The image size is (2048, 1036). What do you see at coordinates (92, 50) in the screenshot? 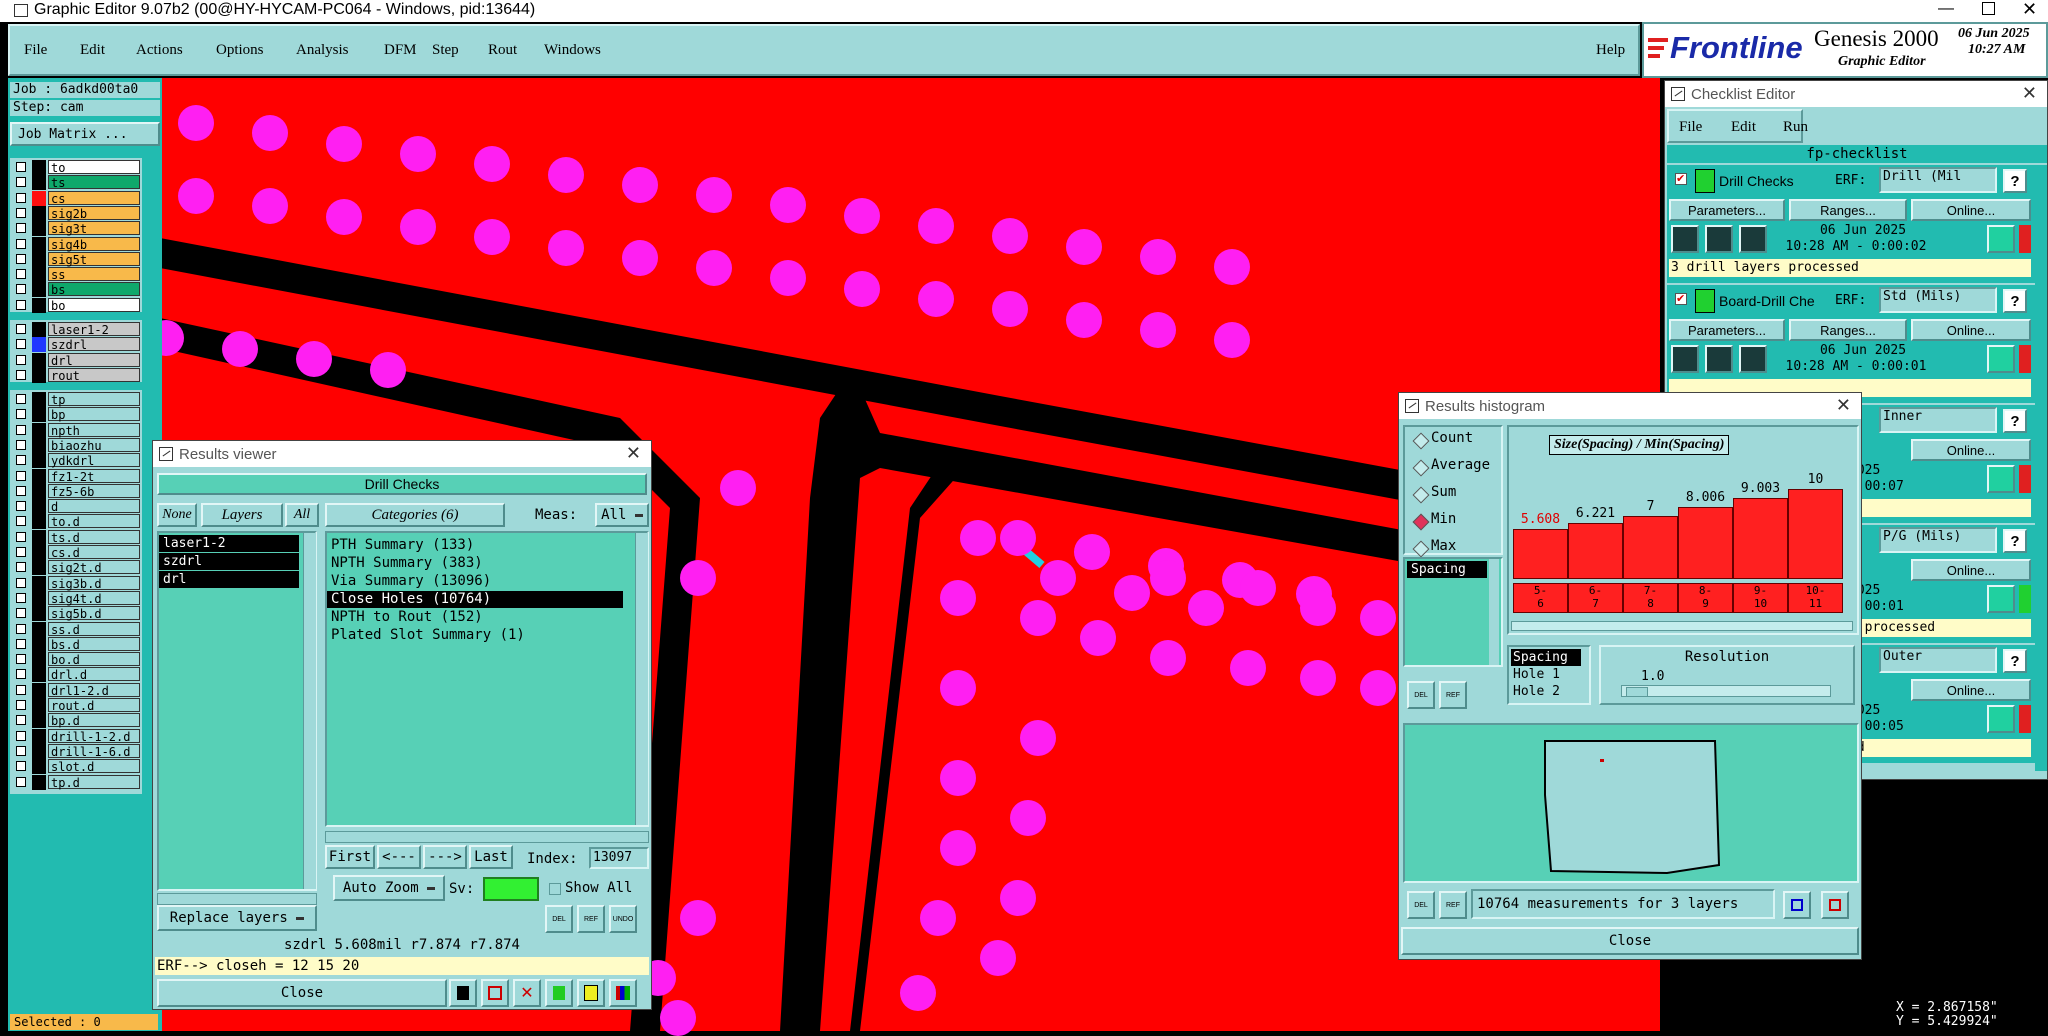
I see `menu-edit: Edit` at bounding box center [92, 50].